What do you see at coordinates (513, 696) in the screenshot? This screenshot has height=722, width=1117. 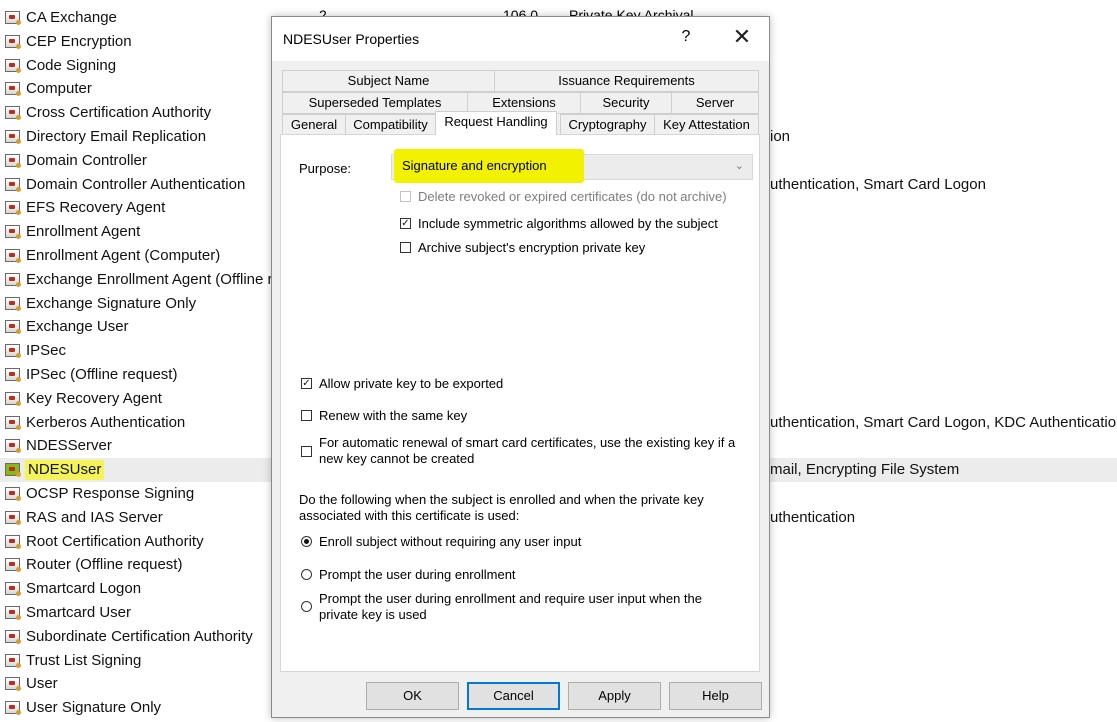 I see `cancel-button: Cancel` at bounding box center [513, 696].